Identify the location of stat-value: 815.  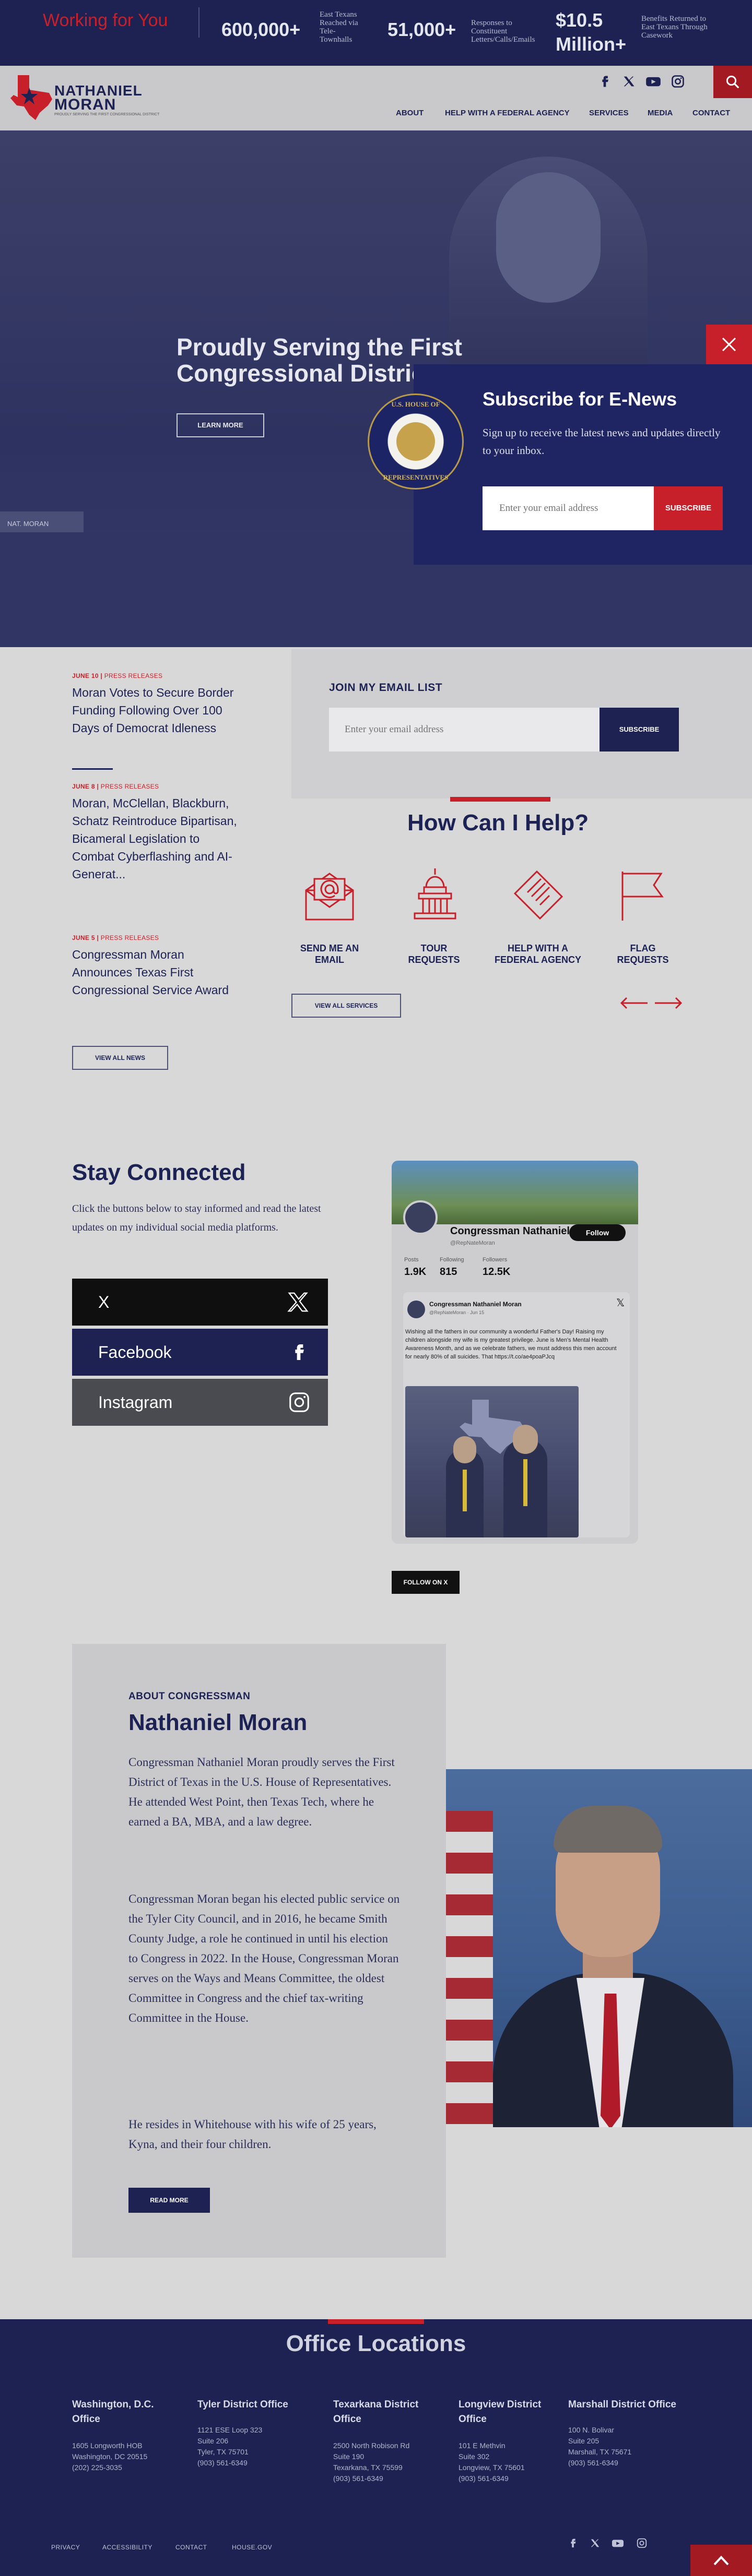
(449, 1272).